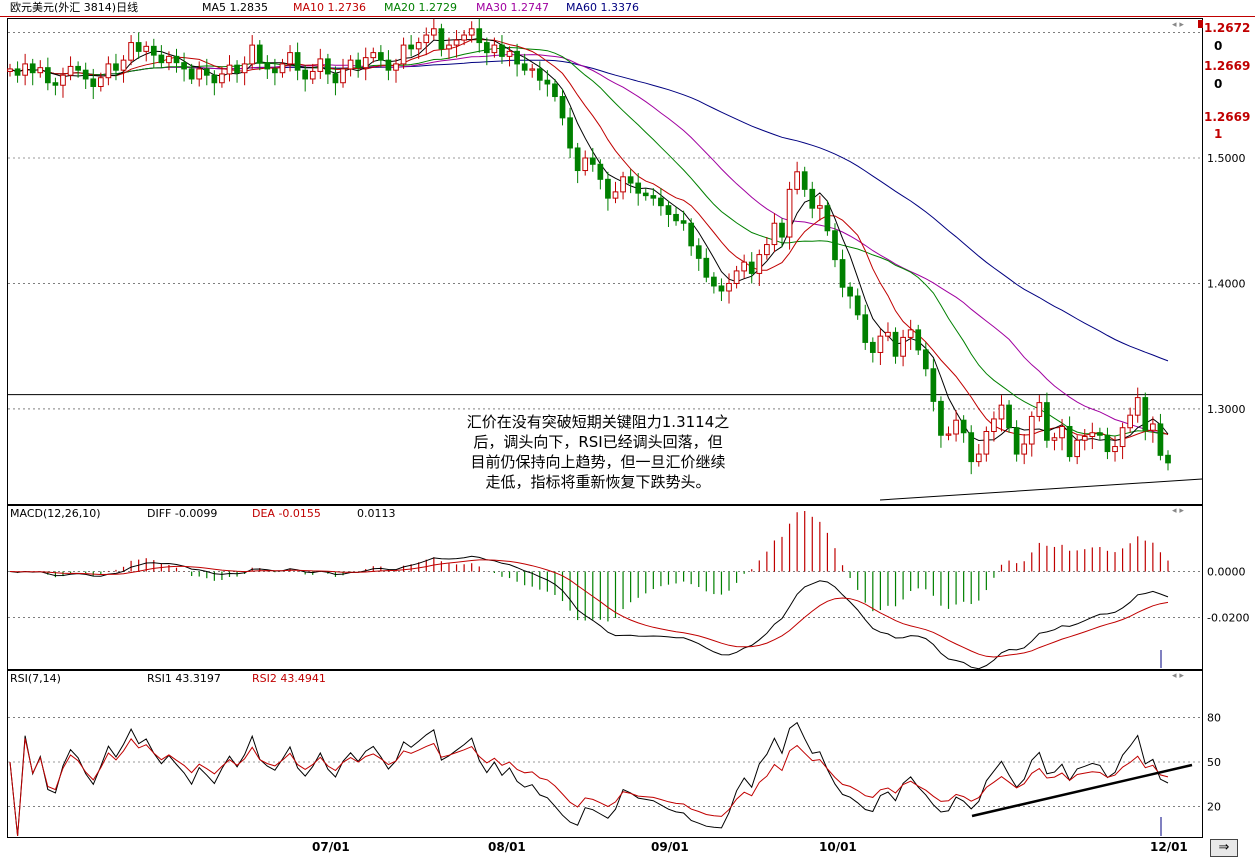 The height and width of the screenshot is (857, 1255). What do you see at coordinates (1214, 806) in the screenshot?
I see `rsi-y-tick: 20` at bounding box center [1214, 806].